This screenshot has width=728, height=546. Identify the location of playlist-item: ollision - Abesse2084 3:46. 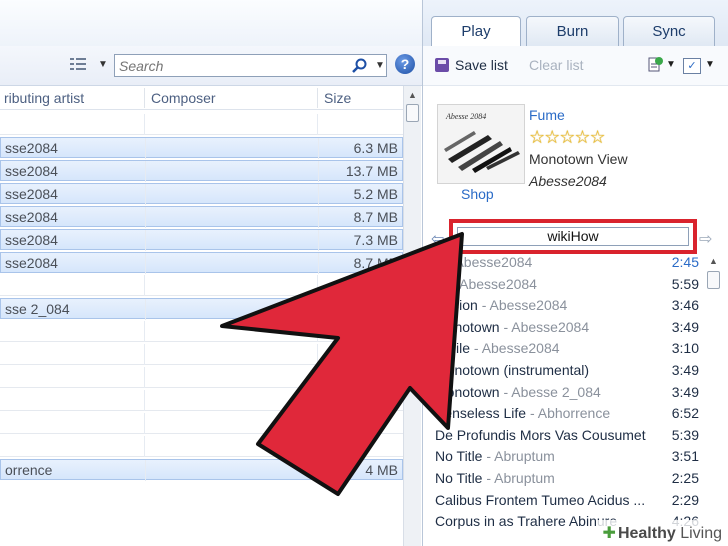
(567, 305).